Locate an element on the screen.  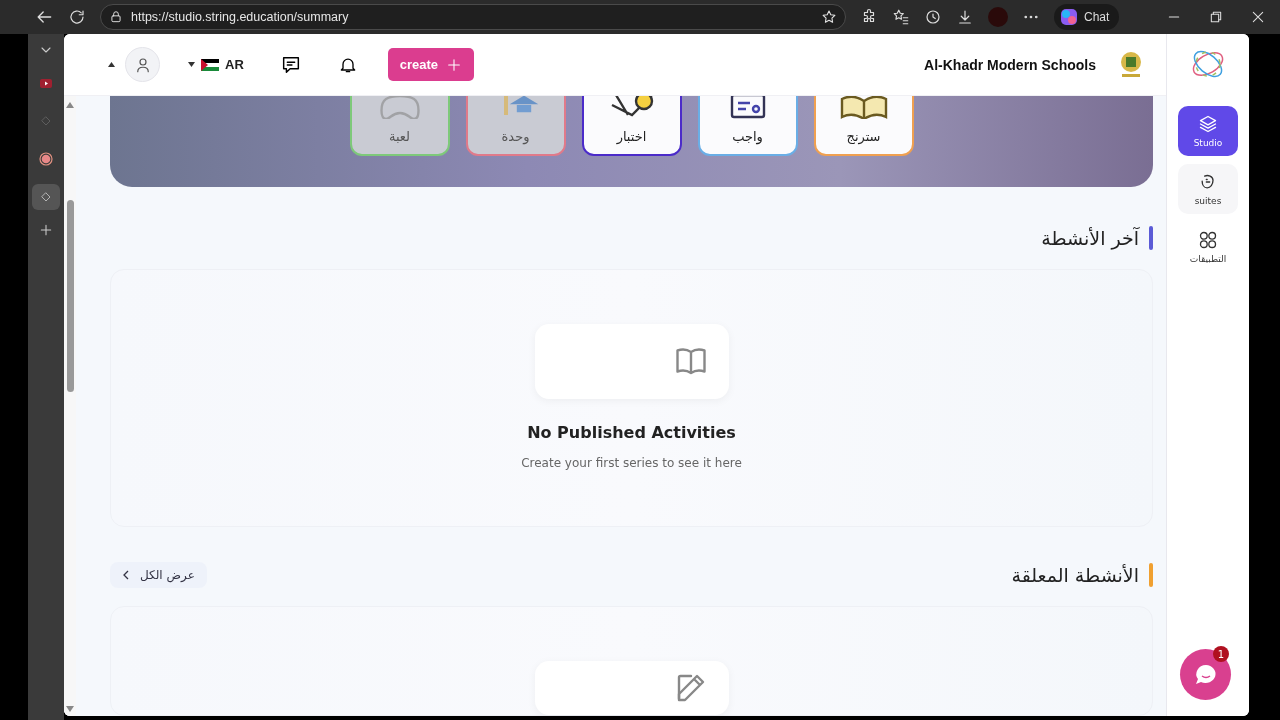
rail-item: Studio is located at coordinates (1208, 131).